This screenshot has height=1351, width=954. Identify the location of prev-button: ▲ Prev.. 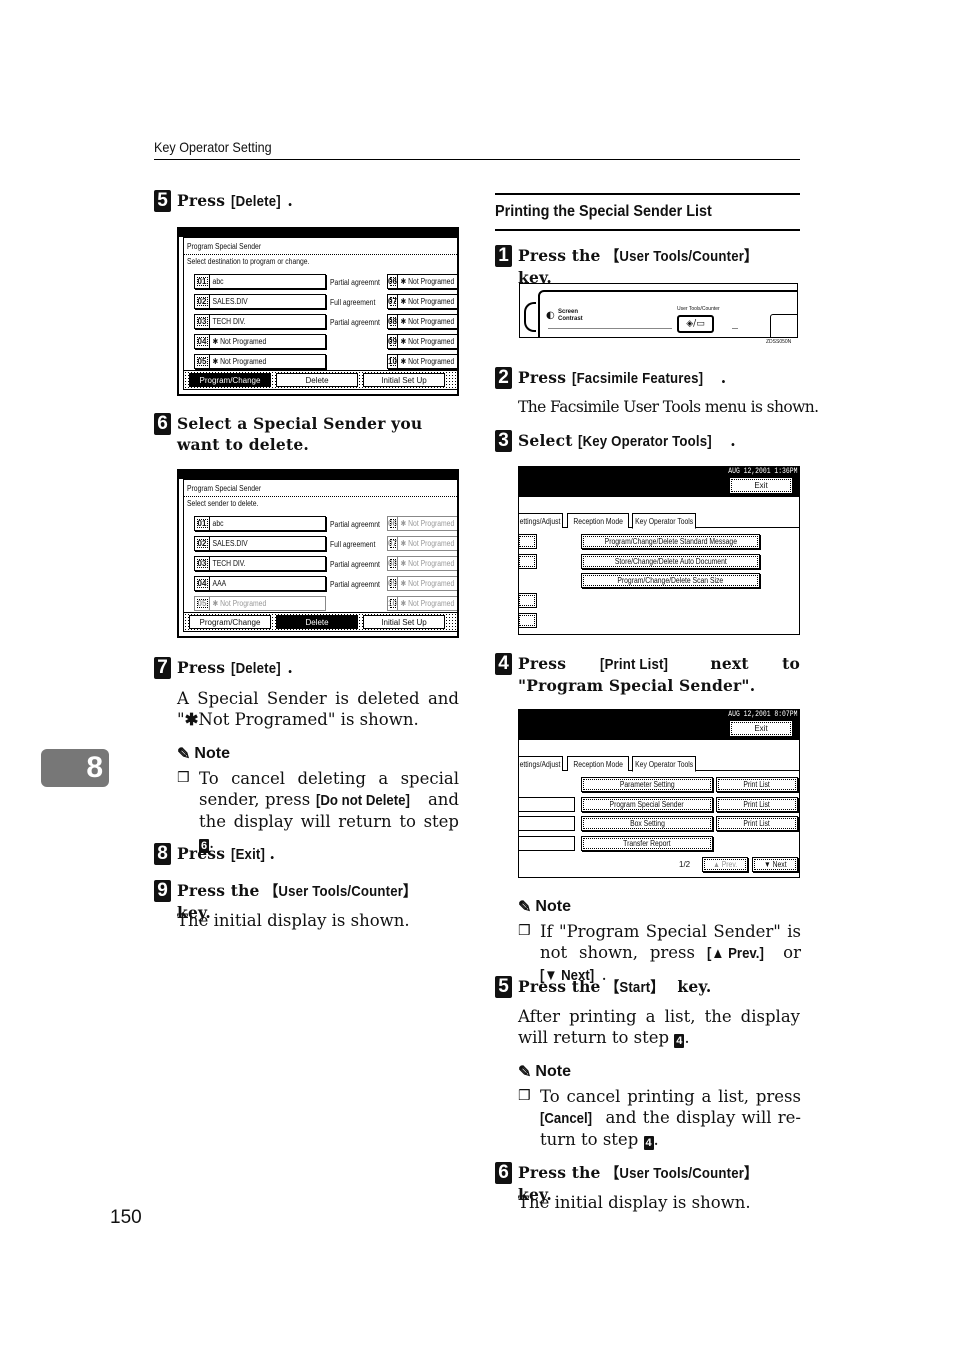
(725, 864).